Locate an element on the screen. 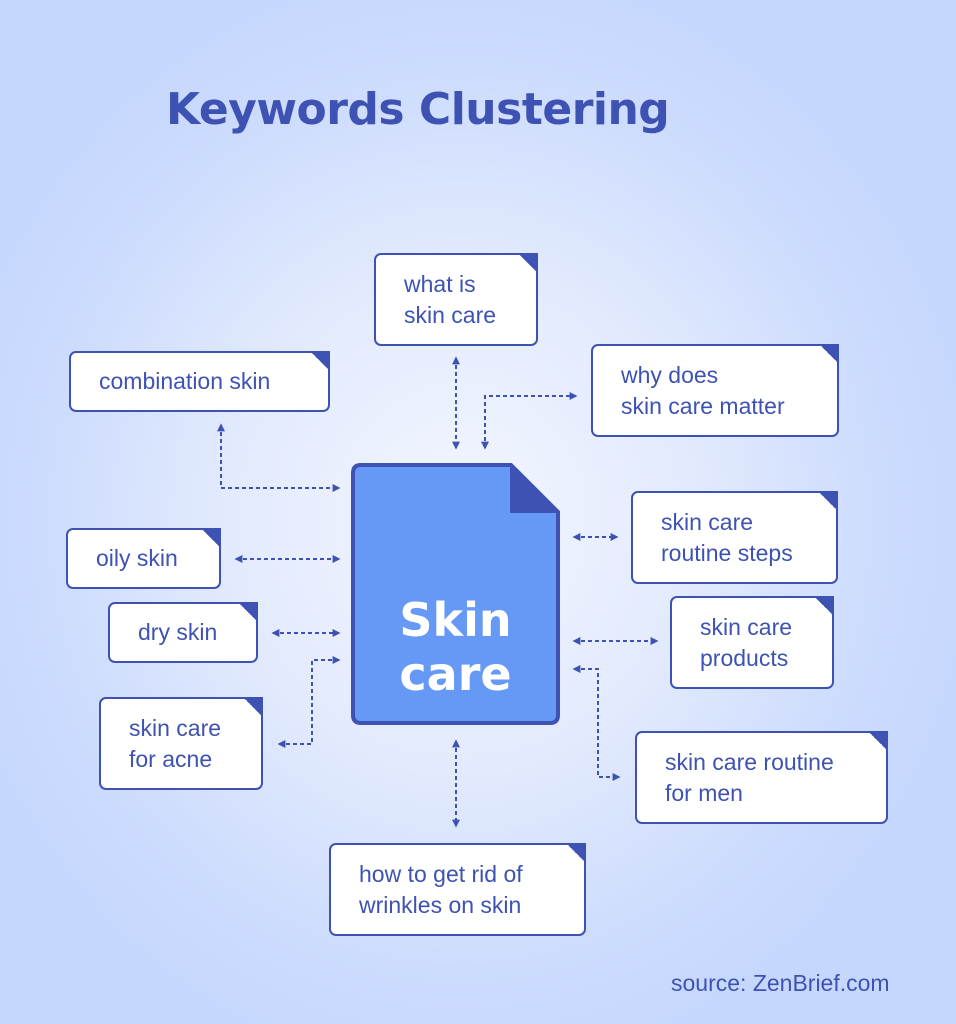  keyword-card-why-does-skin-care-matter: why does skin care matter is located at coordinates (715, 390).